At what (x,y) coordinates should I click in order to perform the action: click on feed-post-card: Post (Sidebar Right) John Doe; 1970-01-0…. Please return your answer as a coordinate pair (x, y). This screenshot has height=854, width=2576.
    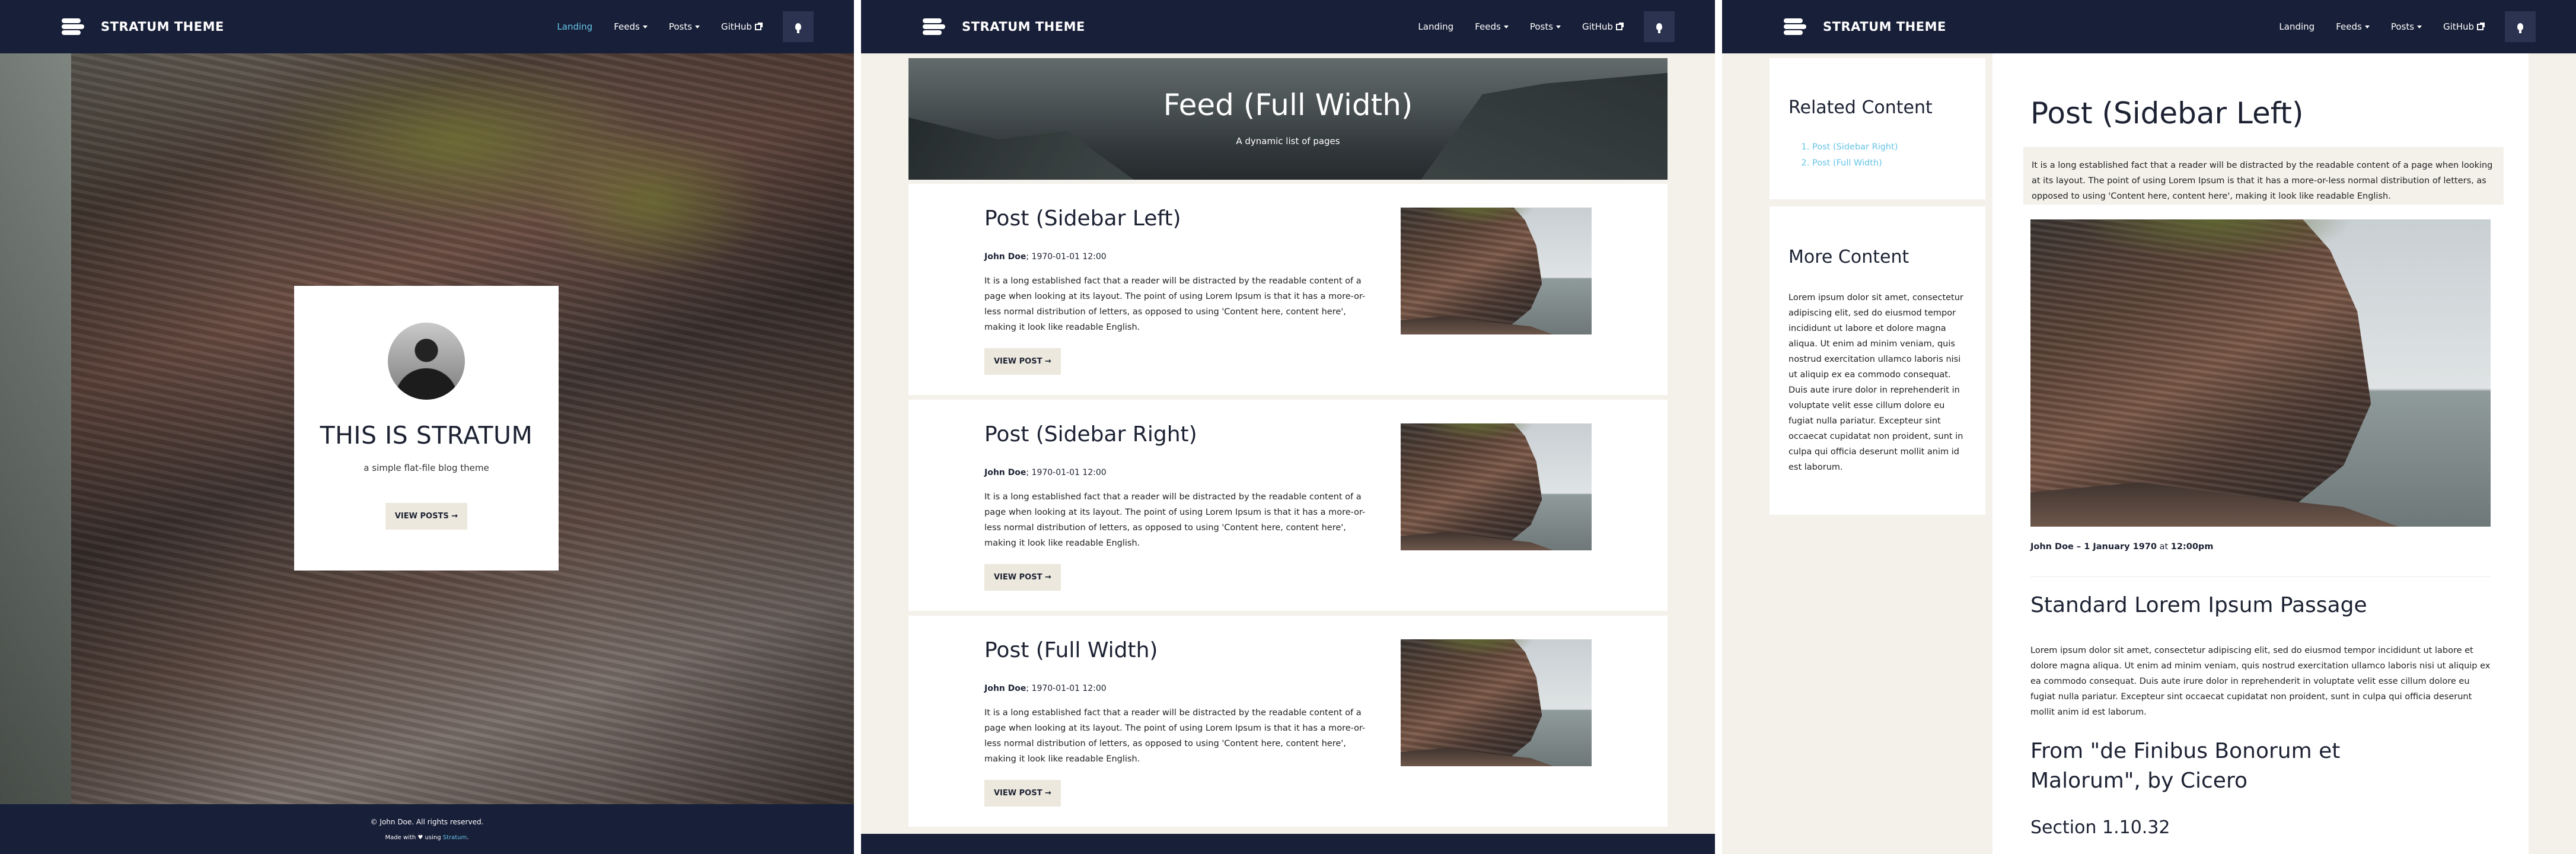
    Looking at the image, I should click on (1288, 506).